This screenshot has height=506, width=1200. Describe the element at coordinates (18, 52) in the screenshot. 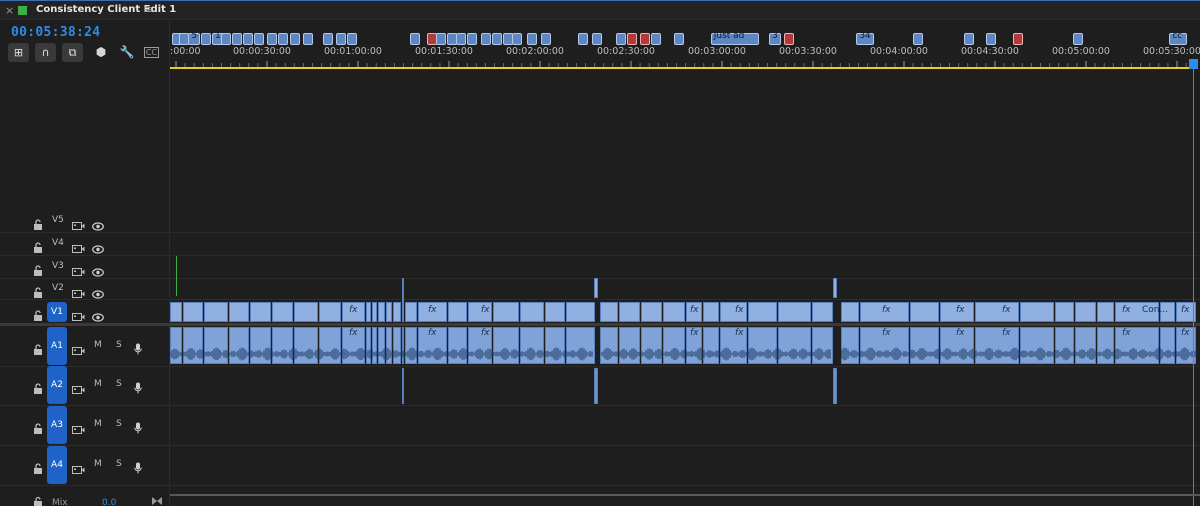

I see `insert-nest-icon: ⊞` at that location.